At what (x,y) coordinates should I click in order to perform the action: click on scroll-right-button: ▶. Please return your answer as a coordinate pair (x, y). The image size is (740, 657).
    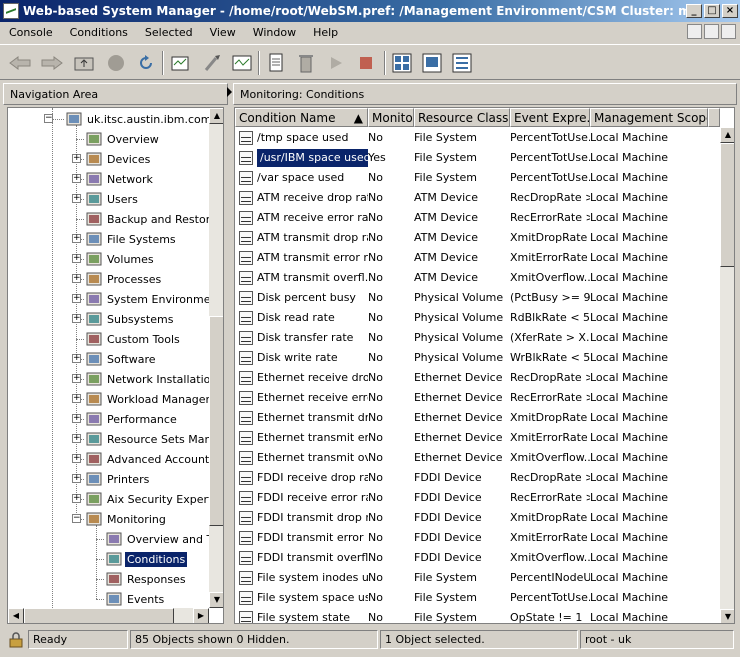
    Looking at the image, I should click on (201, 615).